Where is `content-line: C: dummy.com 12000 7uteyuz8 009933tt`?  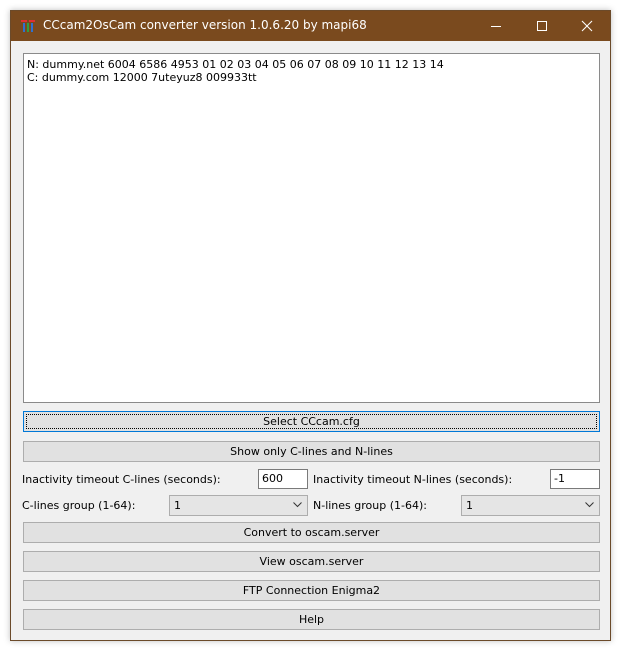 content-line: C: dummy.com 12000 7uteyuz8 009933tt is located at coordinates (142, 77).